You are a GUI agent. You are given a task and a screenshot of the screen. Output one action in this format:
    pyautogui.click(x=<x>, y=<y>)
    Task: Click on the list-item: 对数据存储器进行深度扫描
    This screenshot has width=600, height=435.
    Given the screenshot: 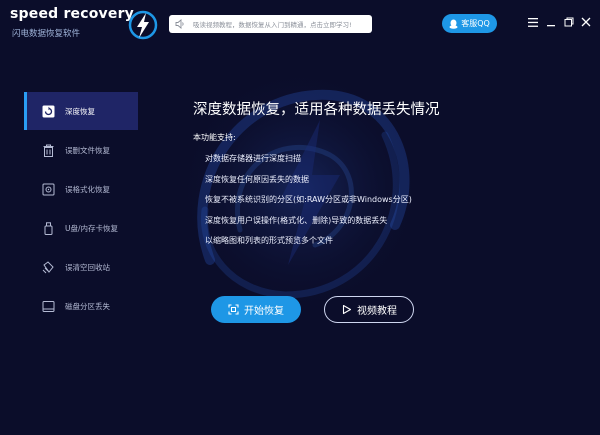 What is the action you would take?
    pyautogui.click(x=253, y=158)
    